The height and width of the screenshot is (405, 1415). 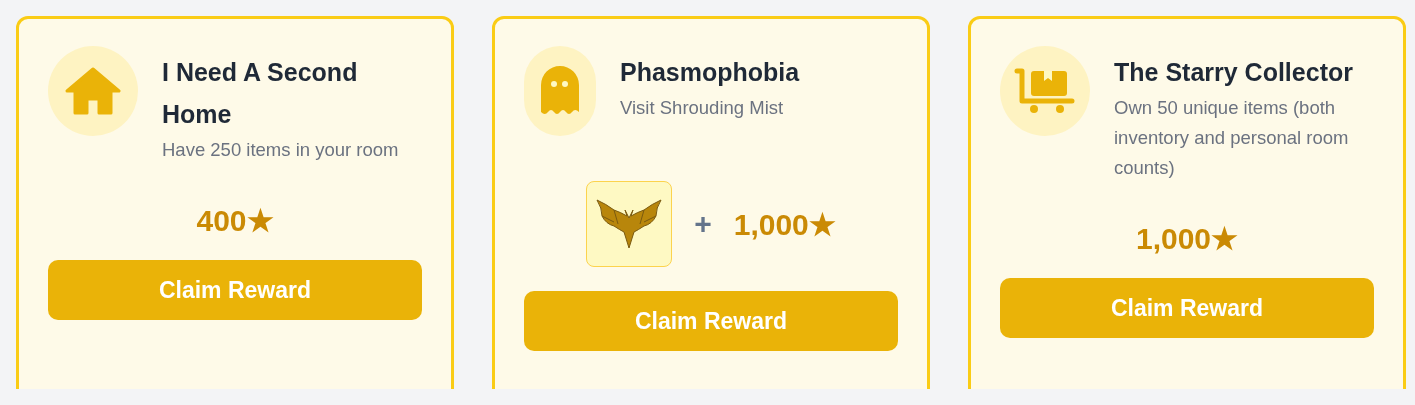 What do you see at coordinates (710, 72) in the screenshot?
I see `achievement-title: Phasmophobia` at bounding box center [710, 72].